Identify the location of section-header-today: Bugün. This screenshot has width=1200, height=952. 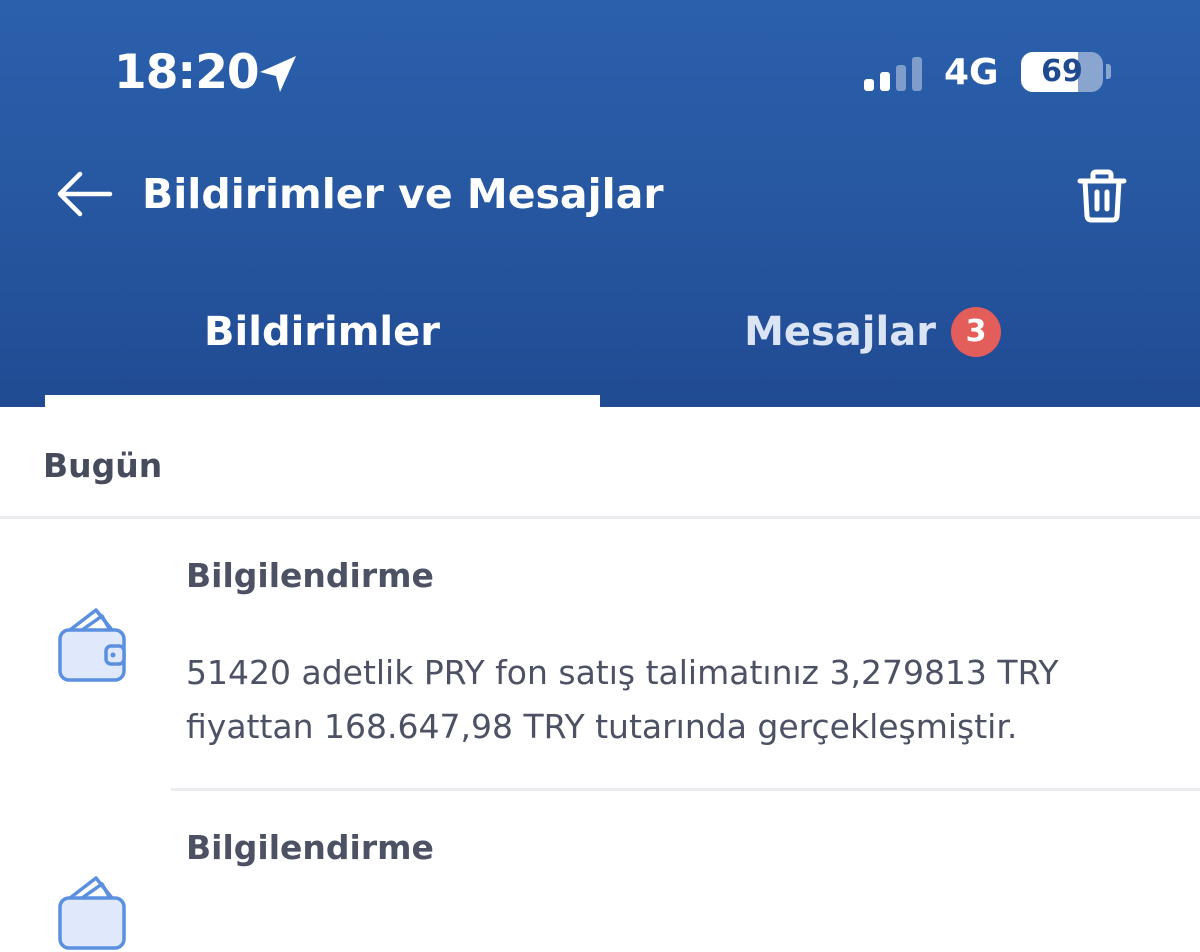
(103, 465).